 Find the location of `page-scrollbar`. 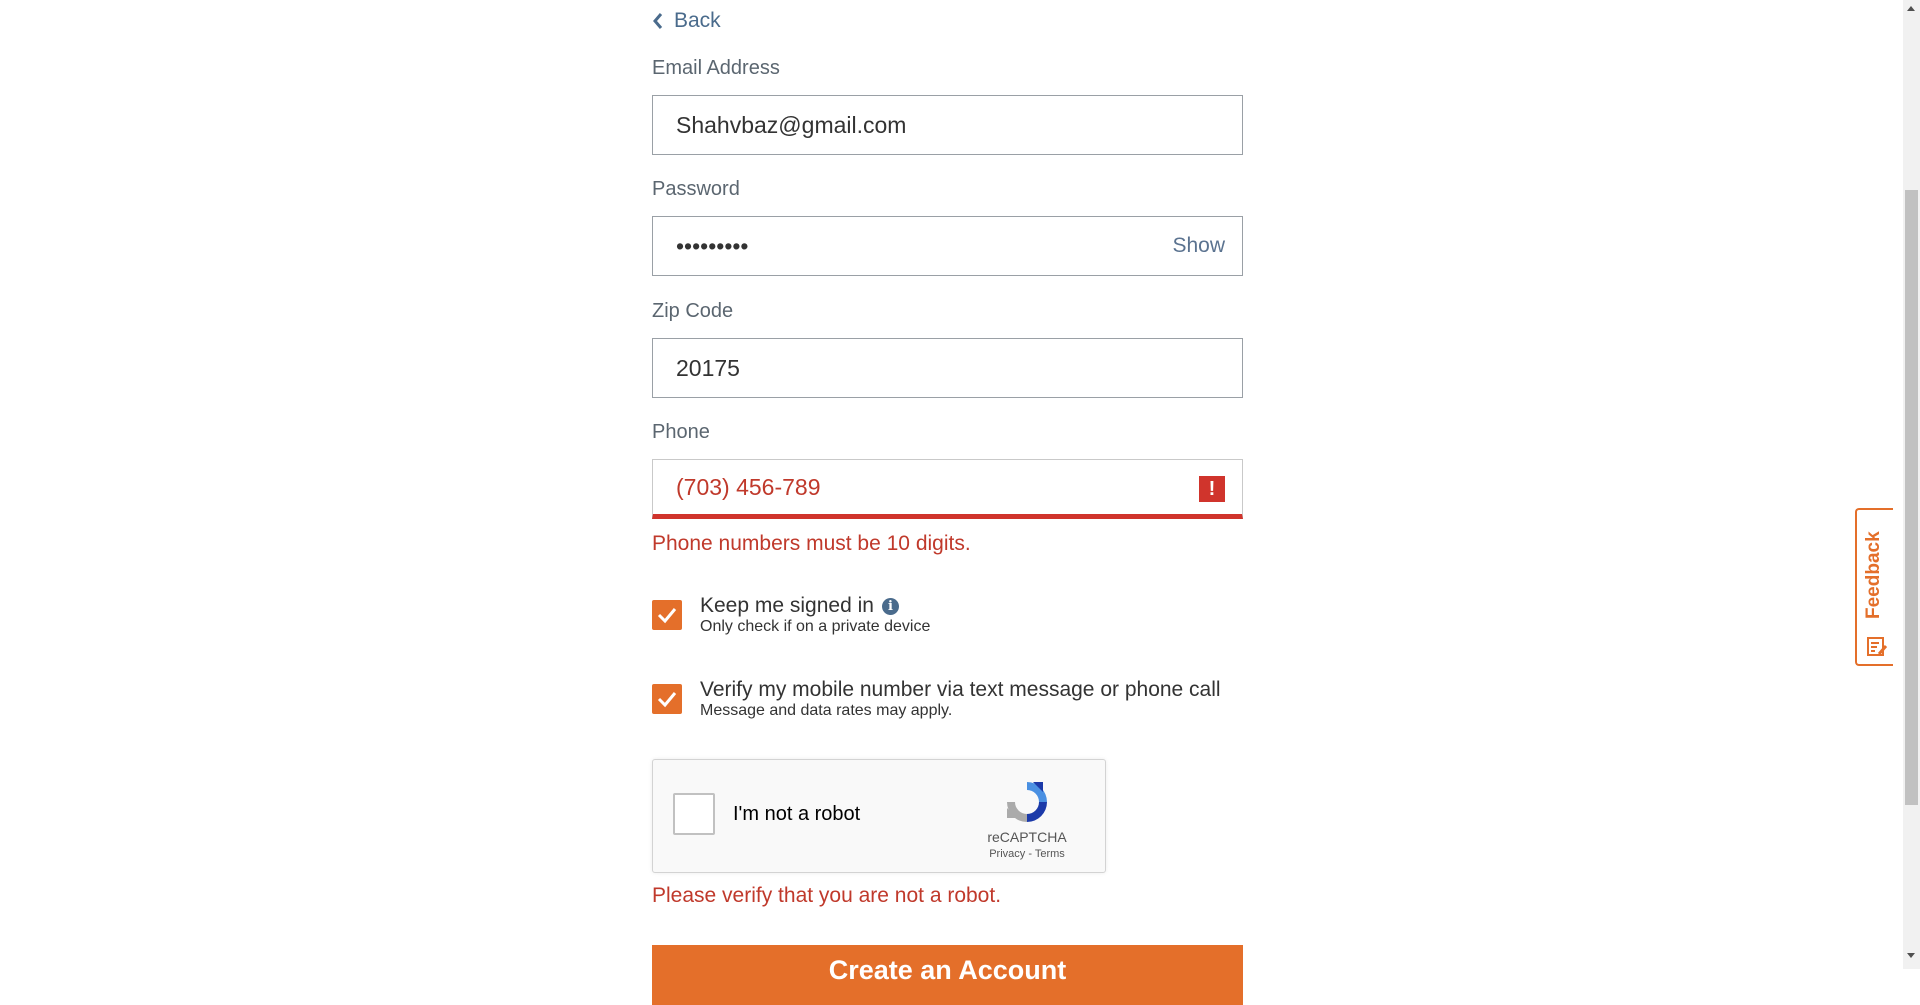

page-scrollbar is located at coordinates (1911, 484).